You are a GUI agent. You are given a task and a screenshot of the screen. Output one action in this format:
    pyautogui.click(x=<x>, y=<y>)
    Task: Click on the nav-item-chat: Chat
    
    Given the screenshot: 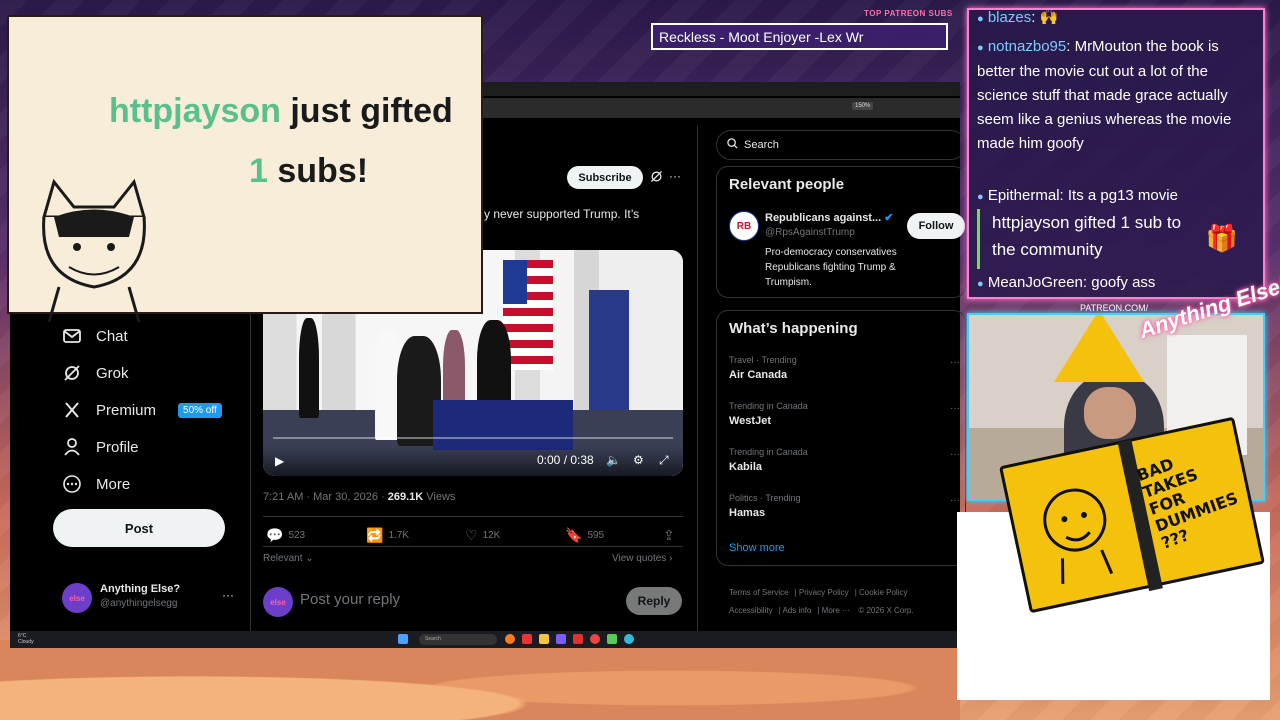 What is the action you would take?
    pyautogui.click(x=95, y=336)
    